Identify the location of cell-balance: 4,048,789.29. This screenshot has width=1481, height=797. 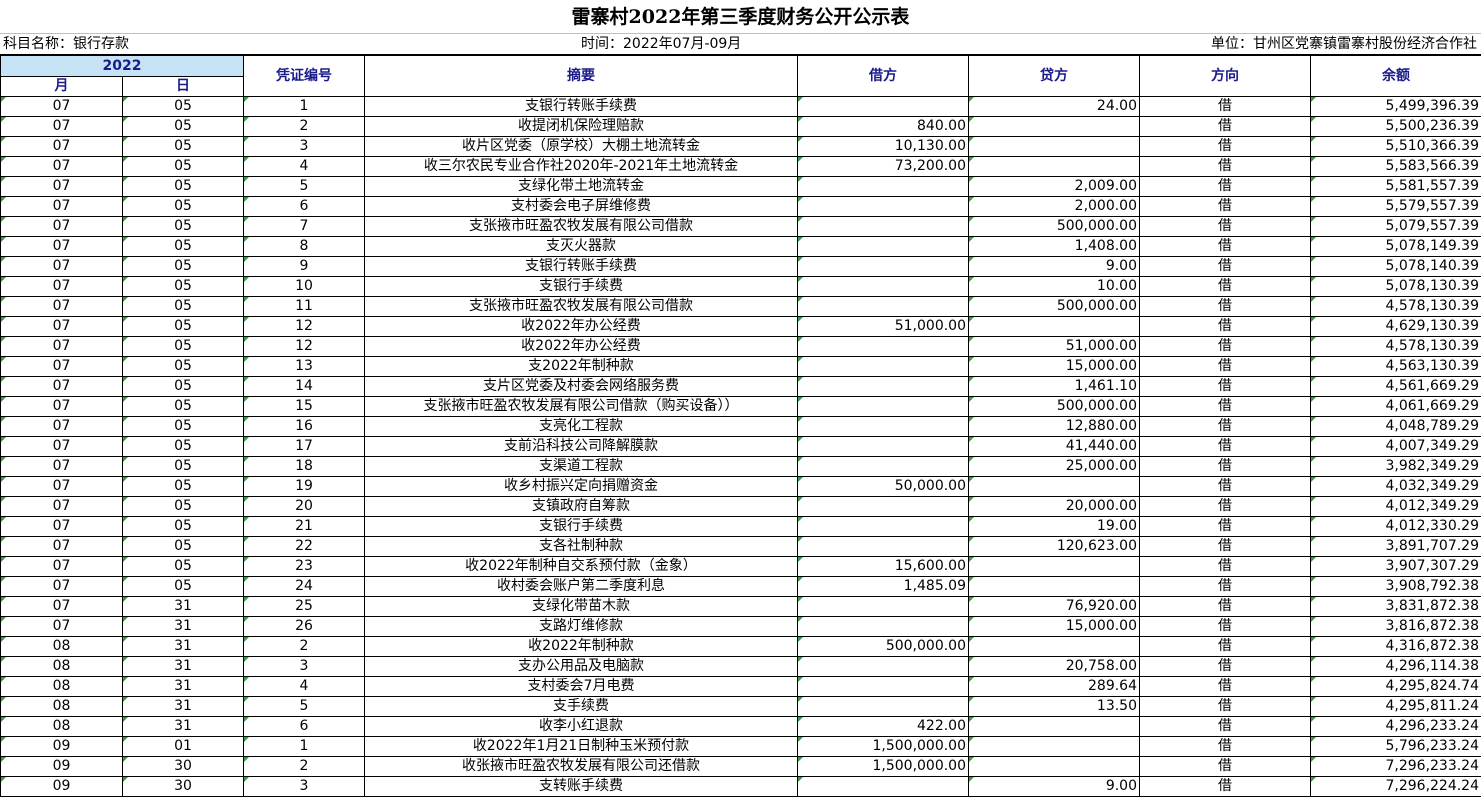
(1395, 426).